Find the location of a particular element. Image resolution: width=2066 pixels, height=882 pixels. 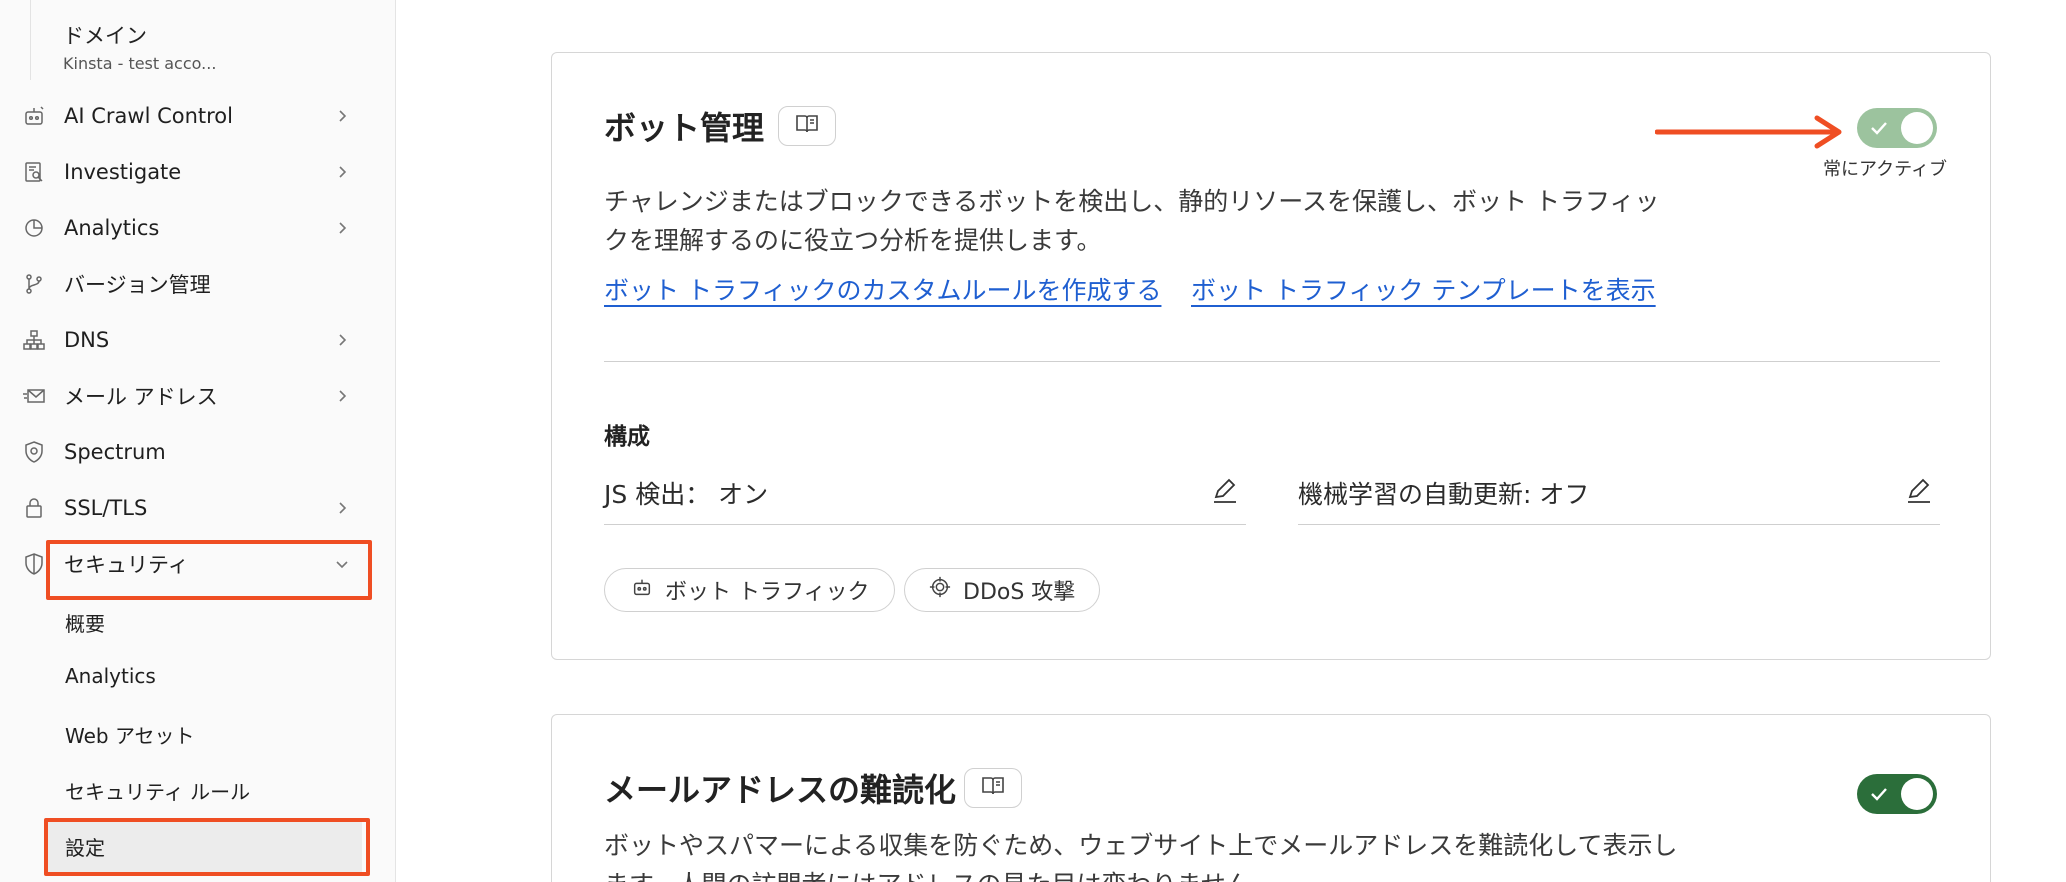

investigate-icon is located at coordinates (34, 172).